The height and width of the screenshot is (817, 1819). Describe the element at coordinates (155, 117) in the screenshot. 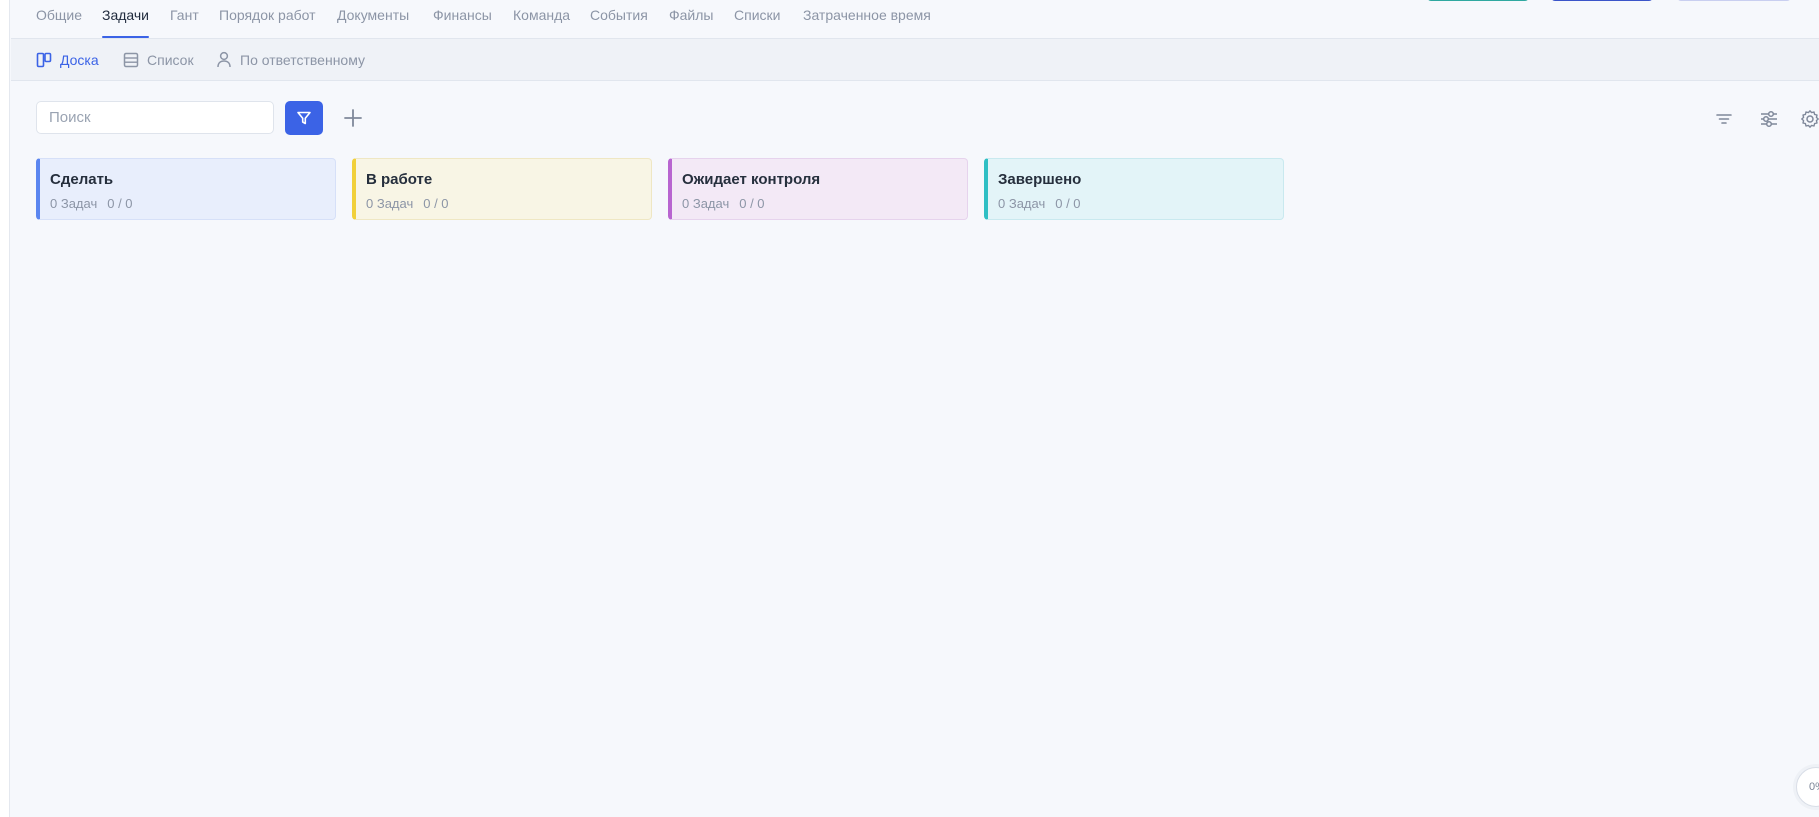

I see `search-input` at that location.